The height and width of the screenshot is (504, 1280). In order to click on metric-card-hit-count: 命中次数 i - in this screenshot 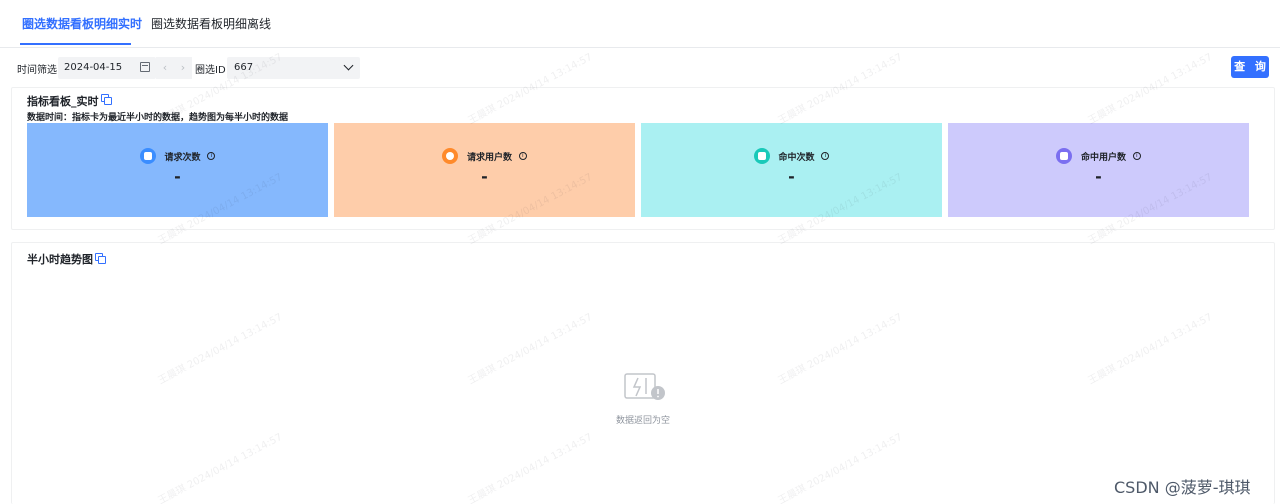, I will do `click(791, 170)`.